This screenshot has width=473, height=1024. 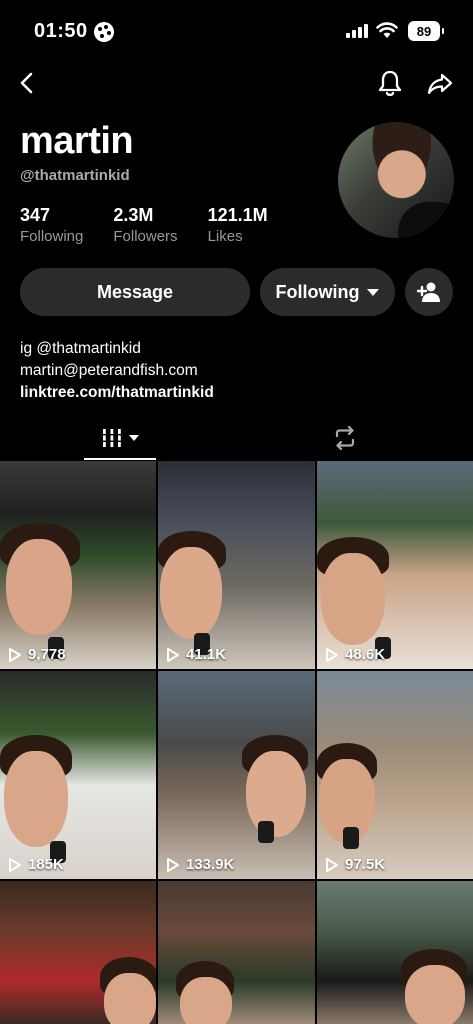 I want to click on cellular-signal-icon, so click(x=357, y=31).